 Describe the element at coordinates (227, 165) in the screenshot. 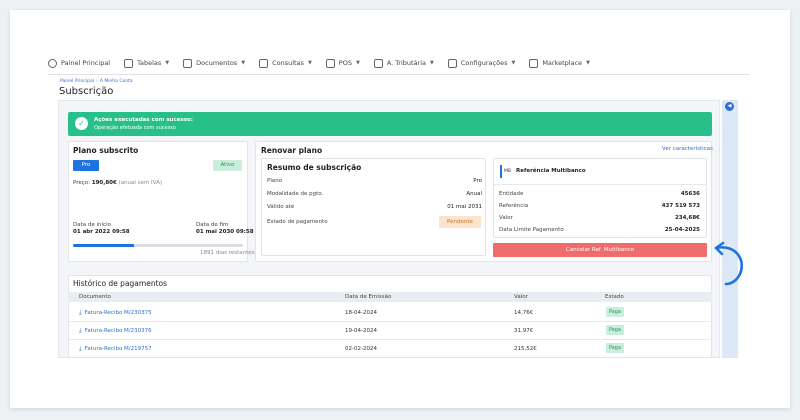

I see `status-badge: Ativo` at that location.